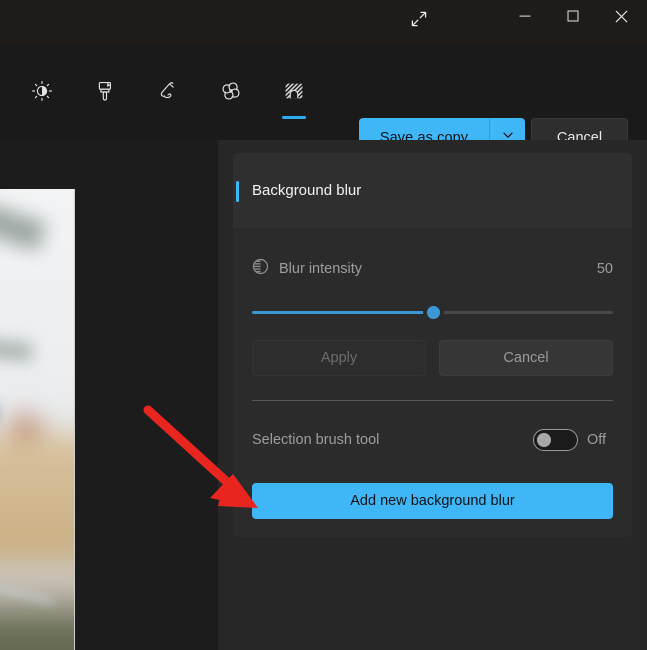  I want to click on brightness-icon, so click(42, 91).